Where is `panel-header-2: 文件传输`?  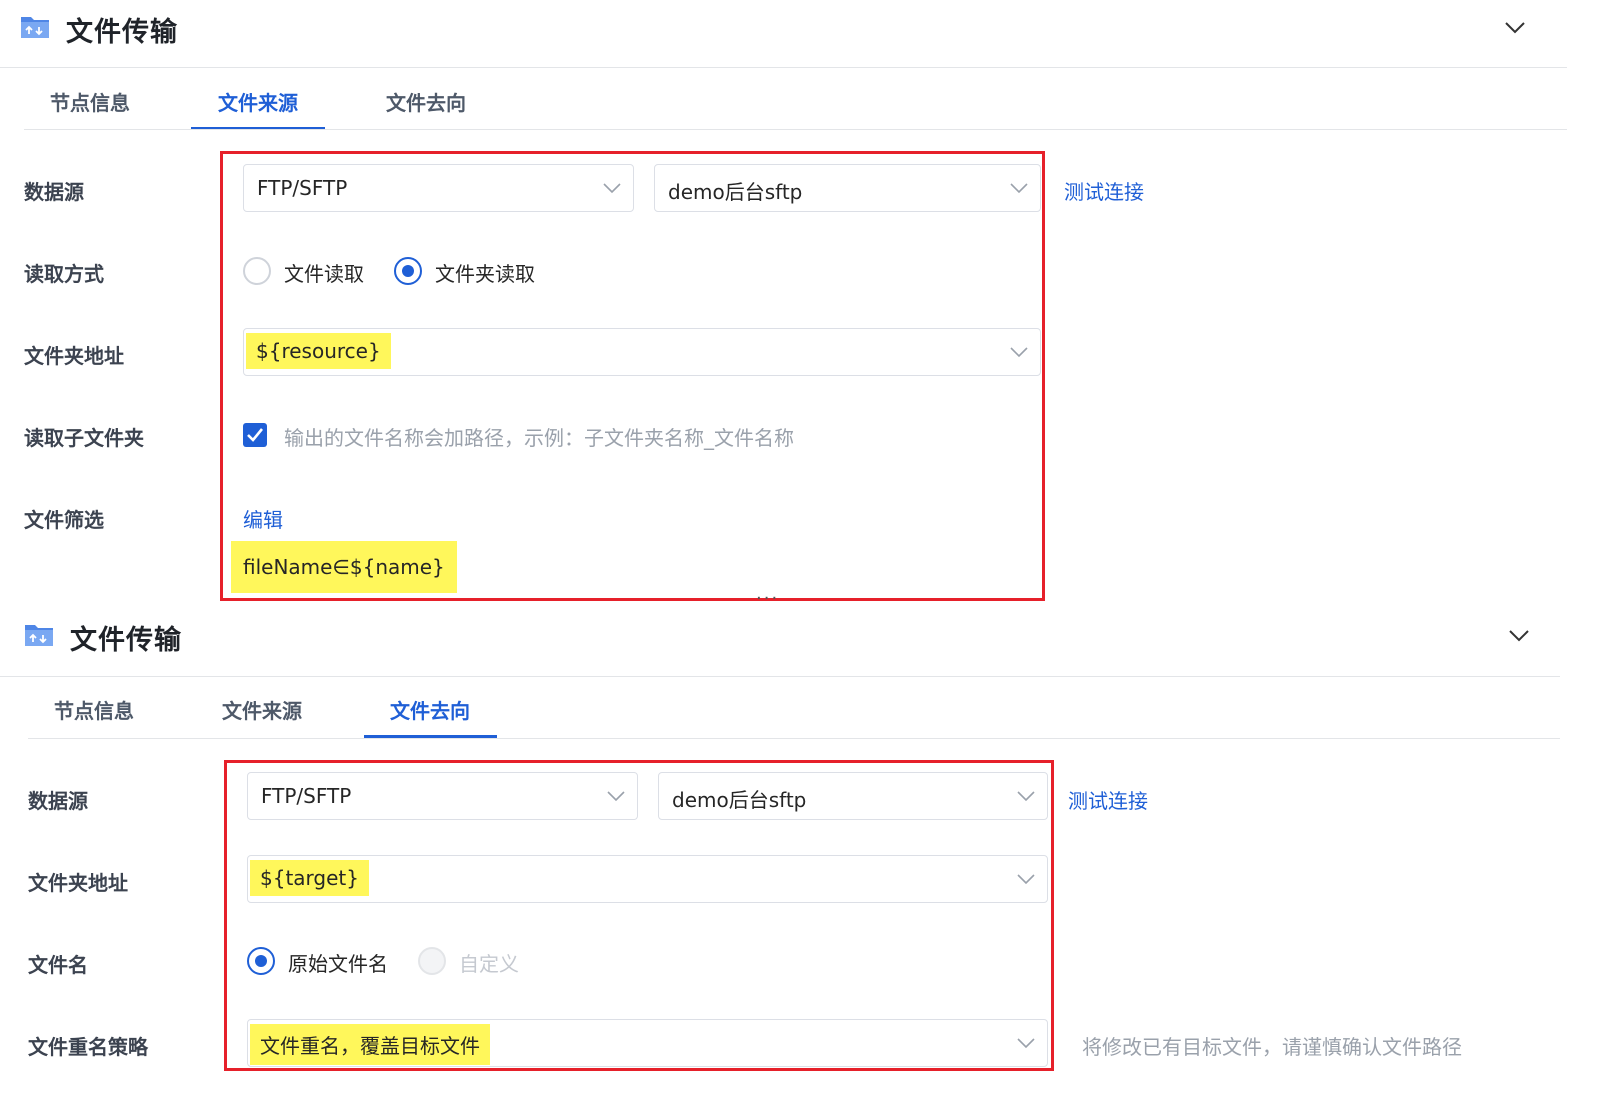
panel-header-2: 文件传输 is located at coordinates (790, 640).